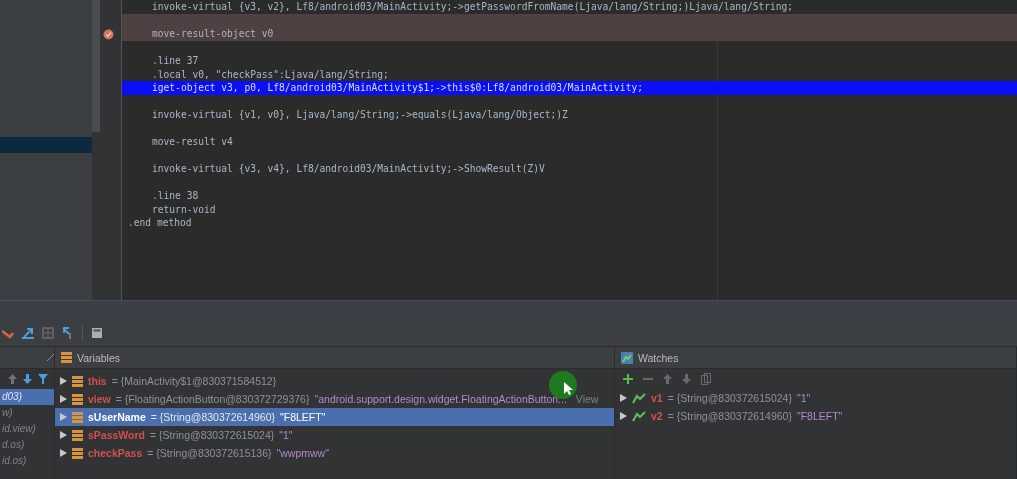 The height and width of the screenshot is (479, 1017). I want to click on step-out-icon, so click(8, 333).